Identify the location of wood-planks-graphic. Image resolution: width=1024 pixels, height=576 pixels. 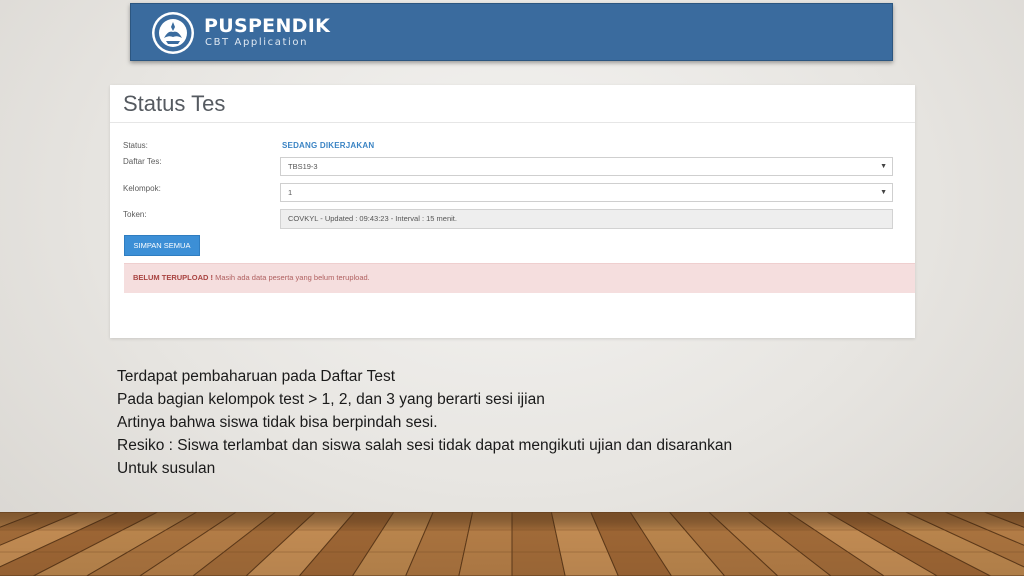
(512, 544).